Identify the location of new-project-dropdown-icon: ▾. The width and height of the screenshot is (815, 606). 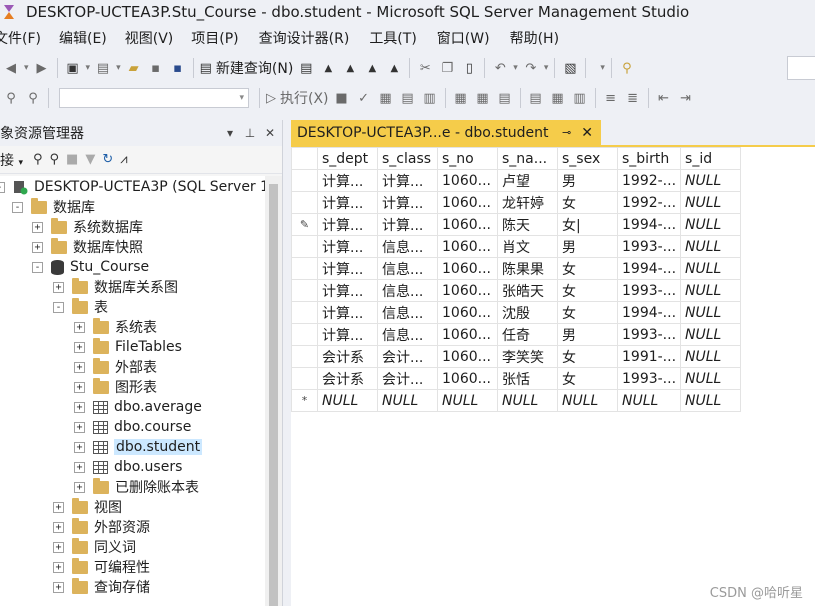
(88, 68).